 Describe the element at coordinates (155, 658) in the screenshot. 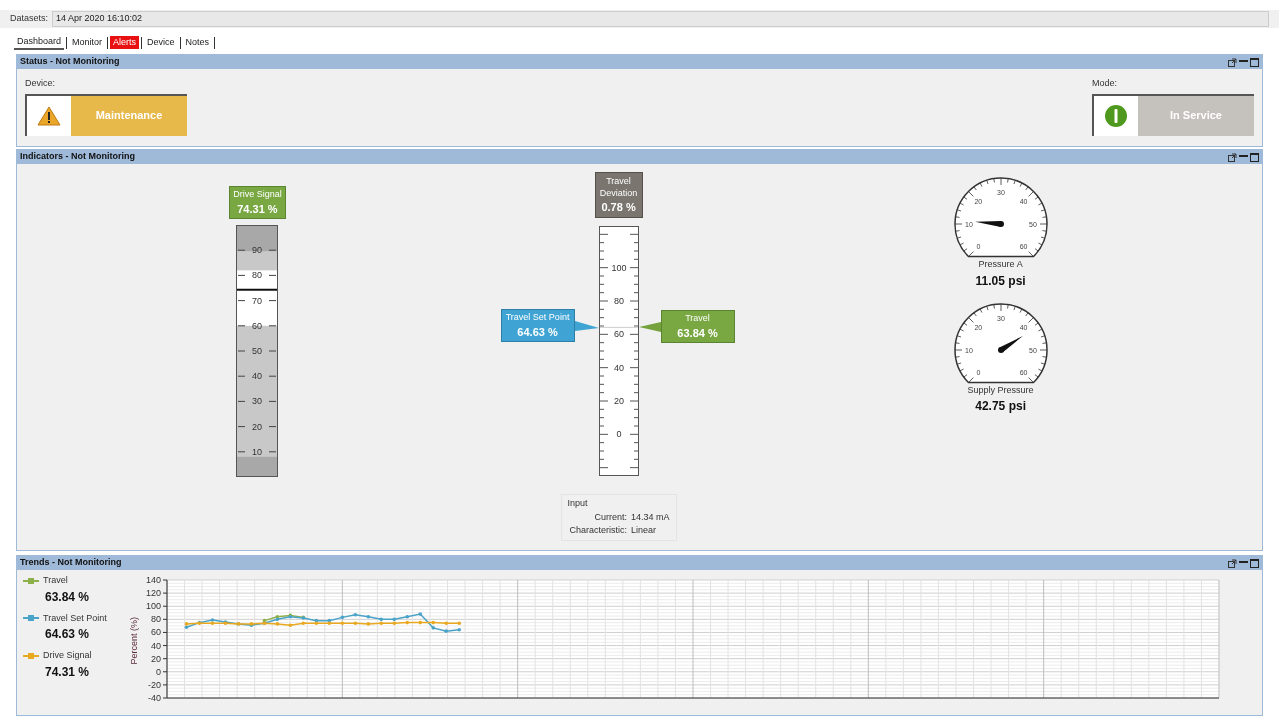

I see `y-tick-label: 20` at that location.